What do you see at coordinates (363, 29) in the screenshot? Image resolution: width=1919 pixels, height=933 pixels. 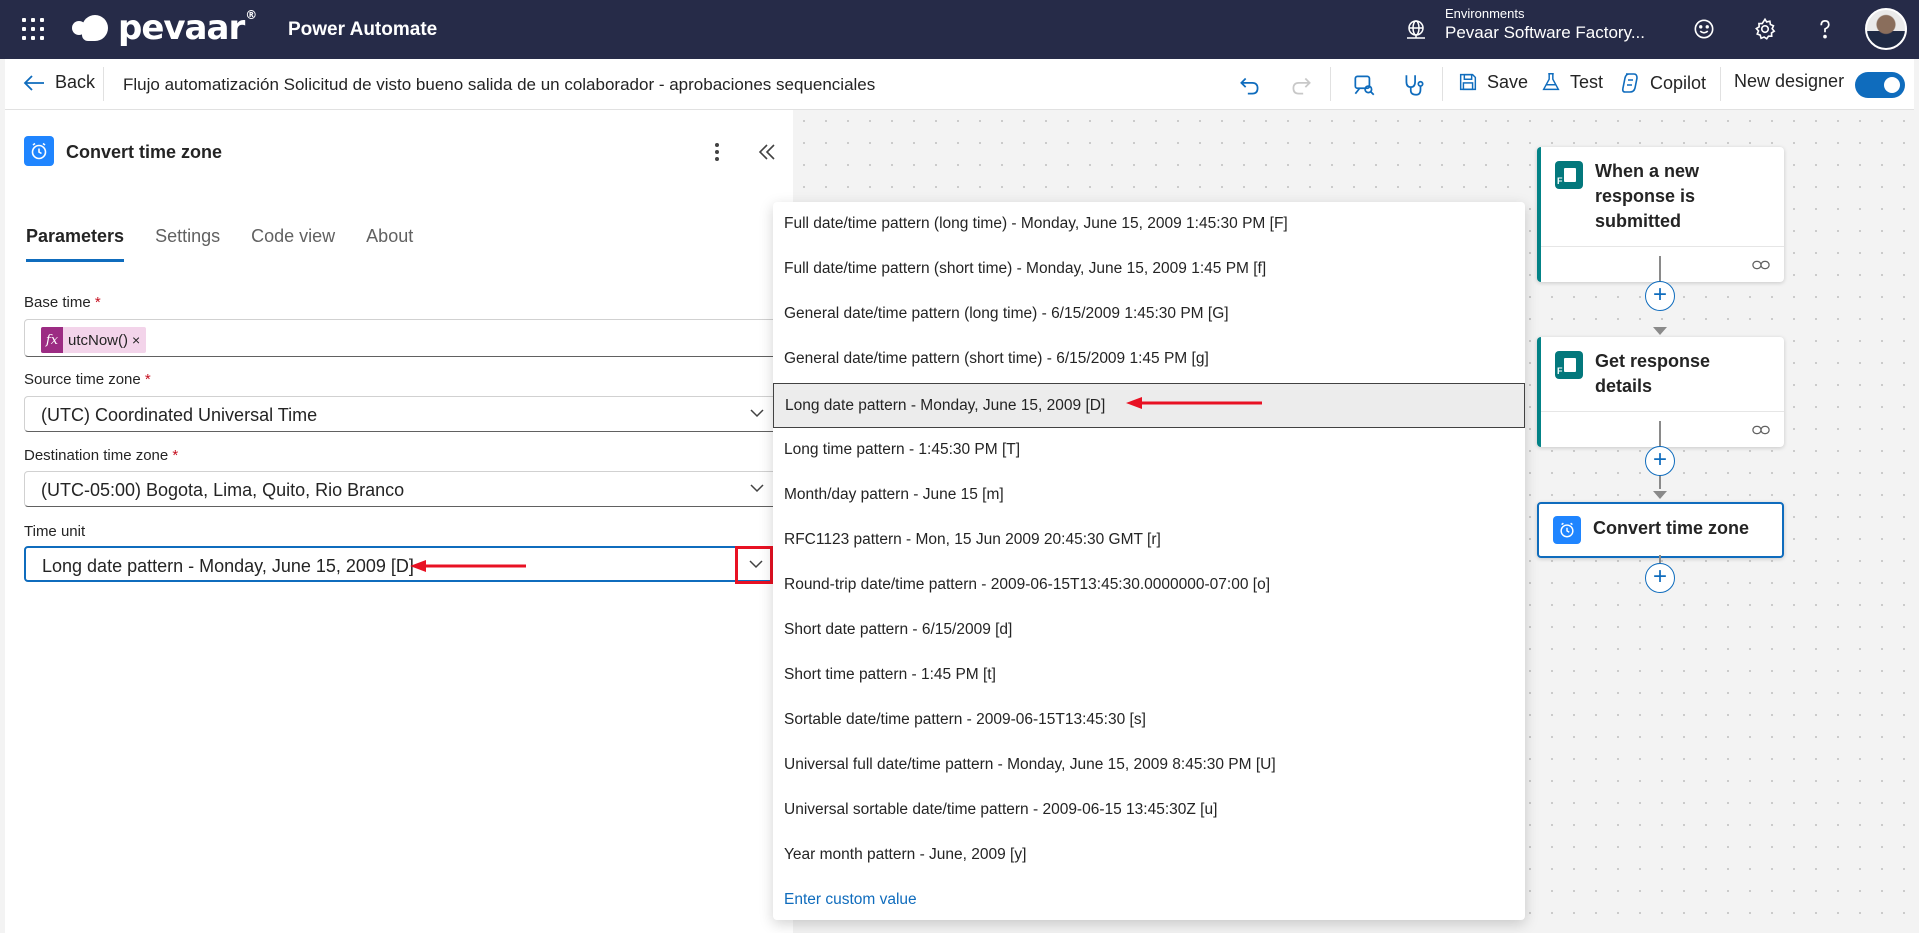 I see `app-name: Power Automate` at bounding box center [363, 29].